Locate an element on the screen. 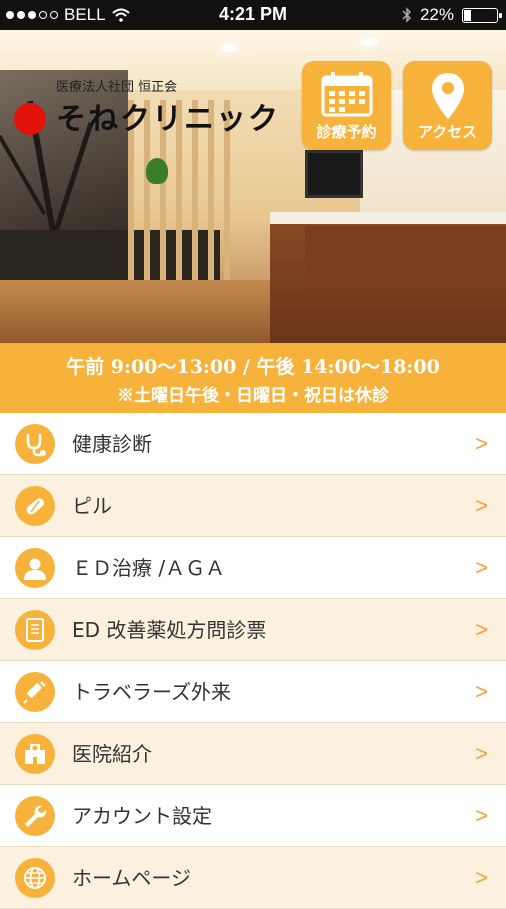 This screenshot has height=909, width=506. access-button: アクセス is located at coordinates (447, 105).